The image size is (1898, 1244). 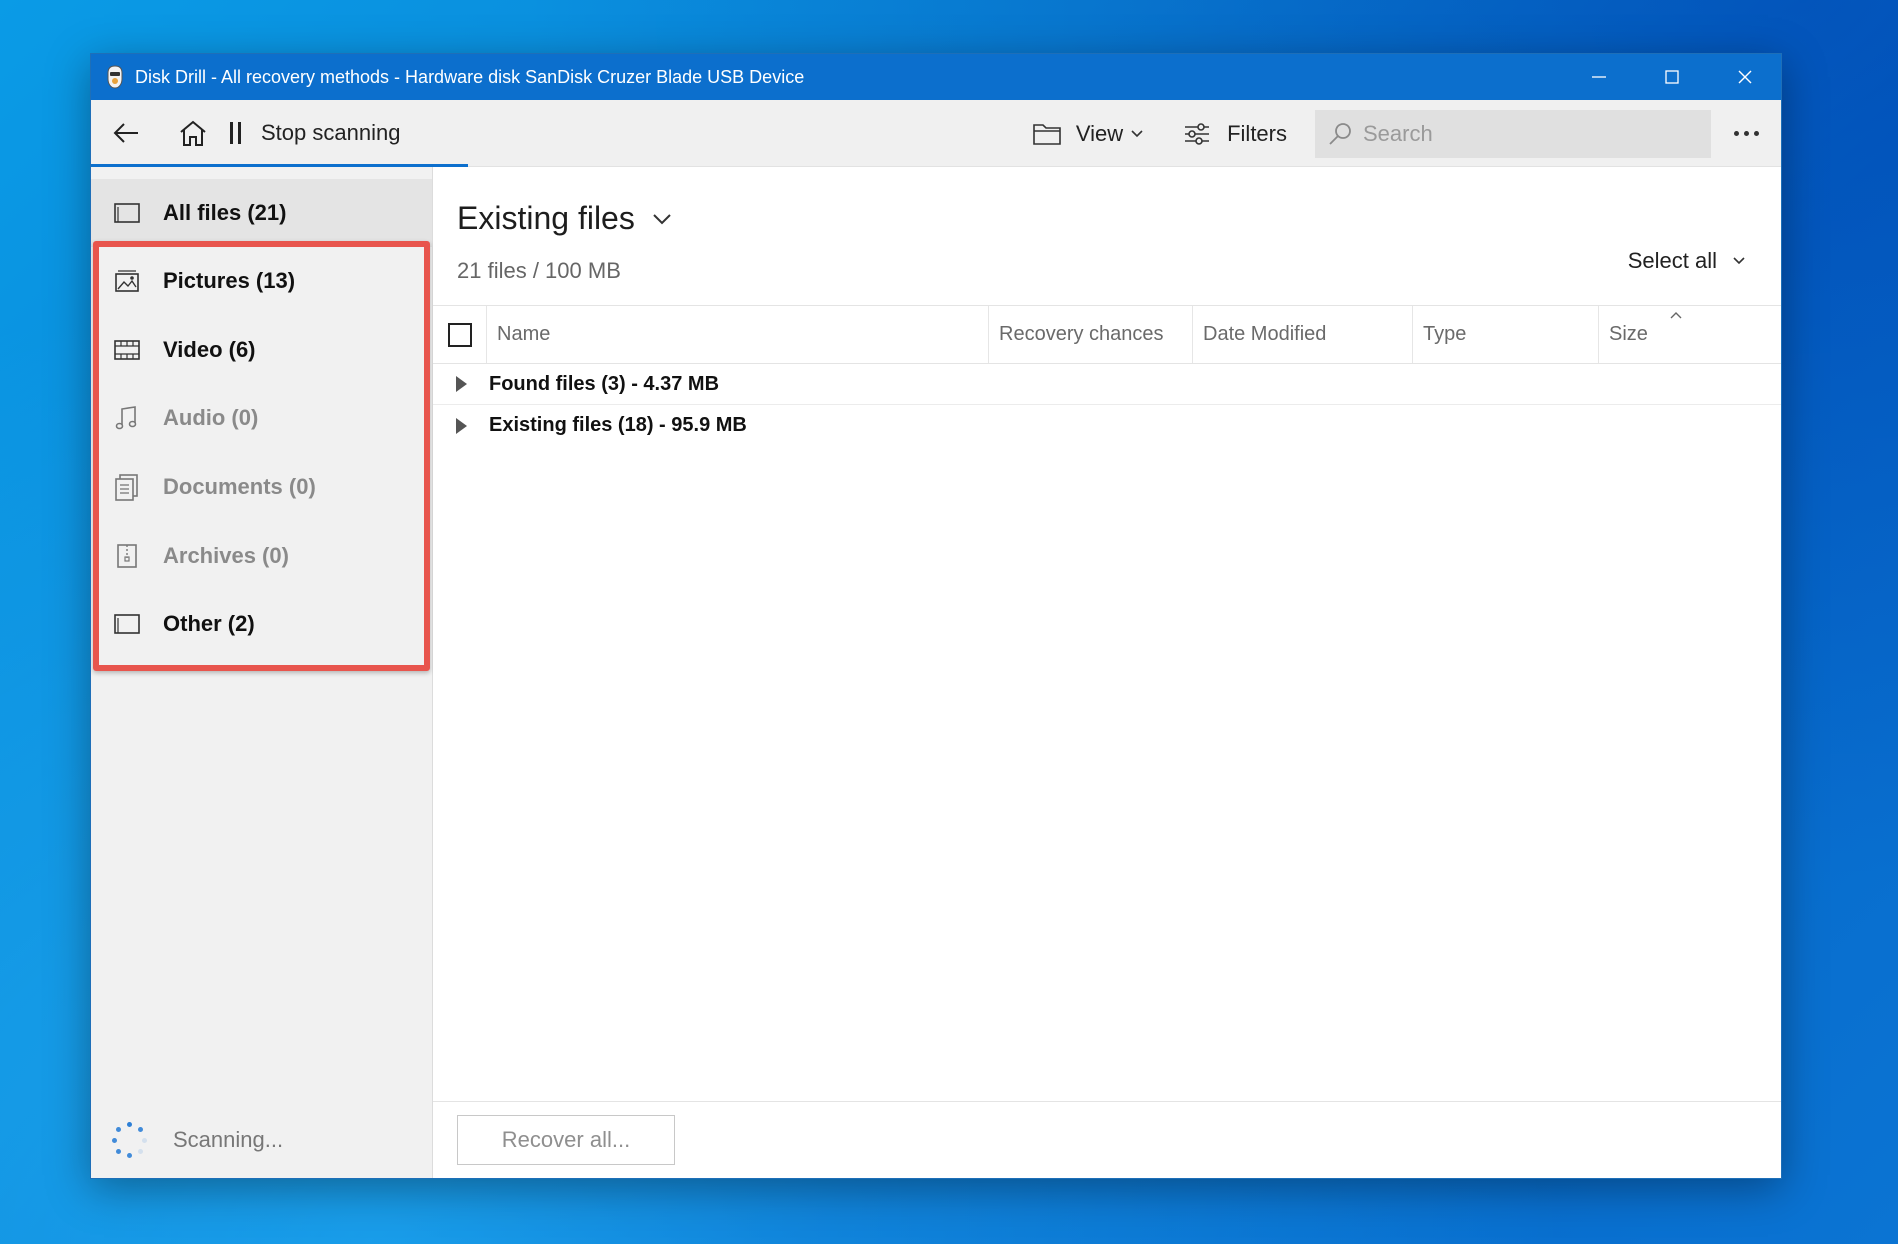 I want to click on select-all-column, so click(x=460, y=334).